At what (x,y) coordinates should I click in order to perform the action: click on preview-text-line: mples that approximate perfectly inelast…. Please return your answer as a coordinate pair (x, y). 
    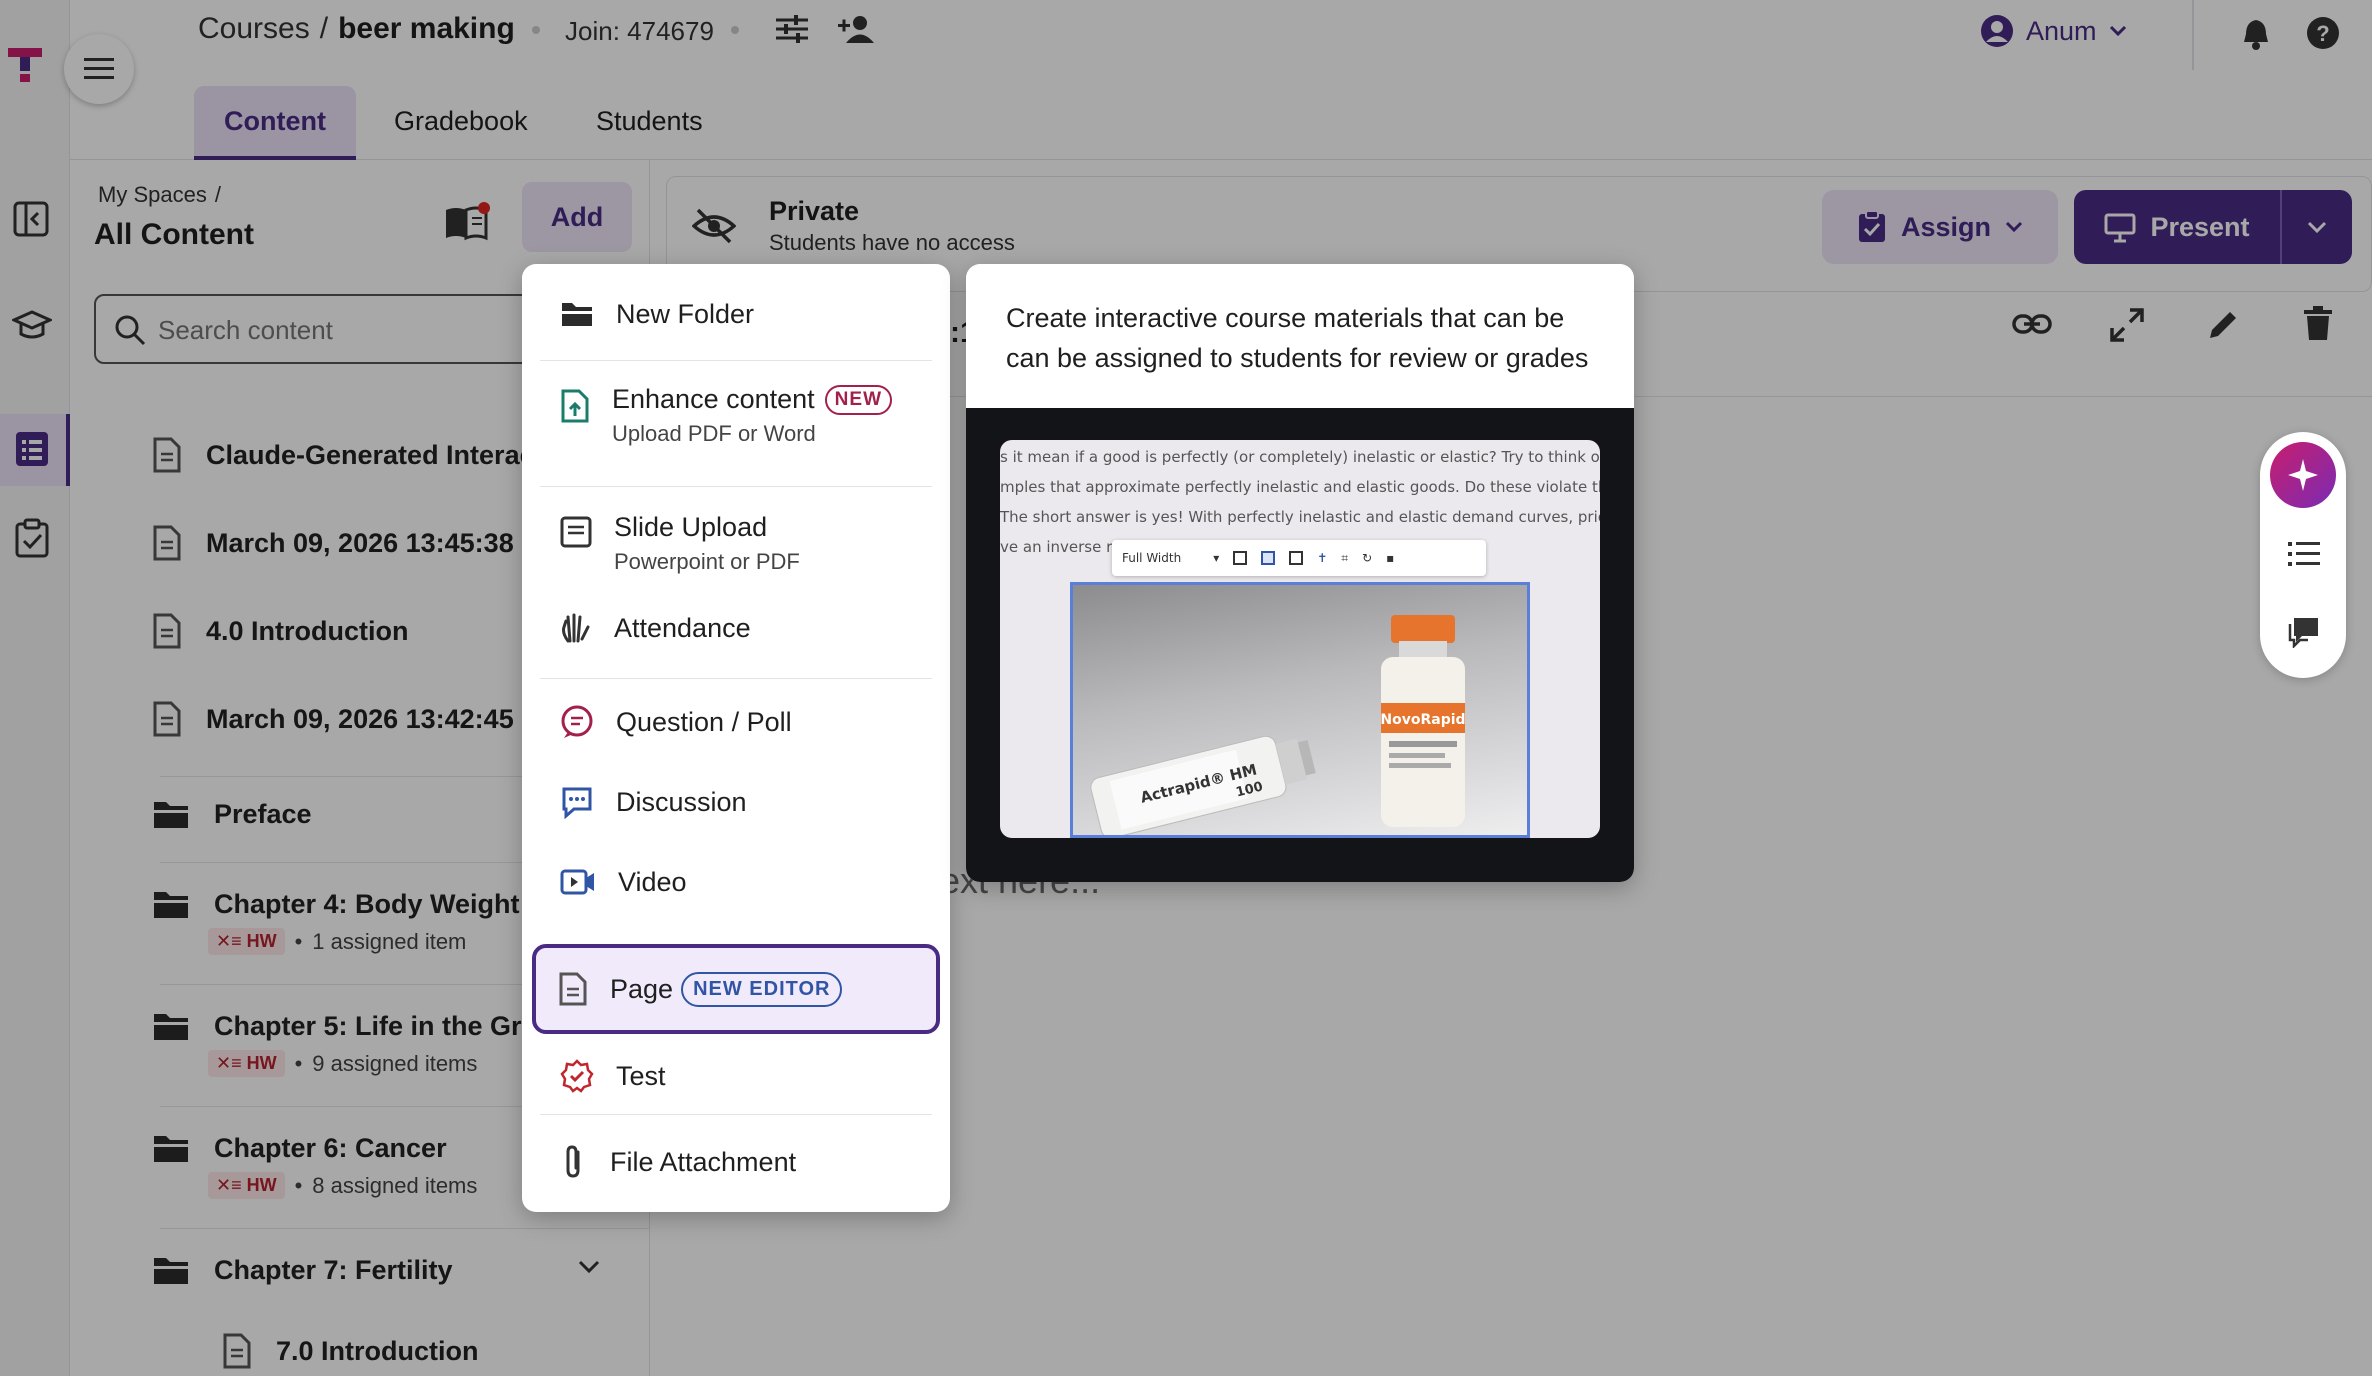
    Looking at the image, I should click on (1300, 487).